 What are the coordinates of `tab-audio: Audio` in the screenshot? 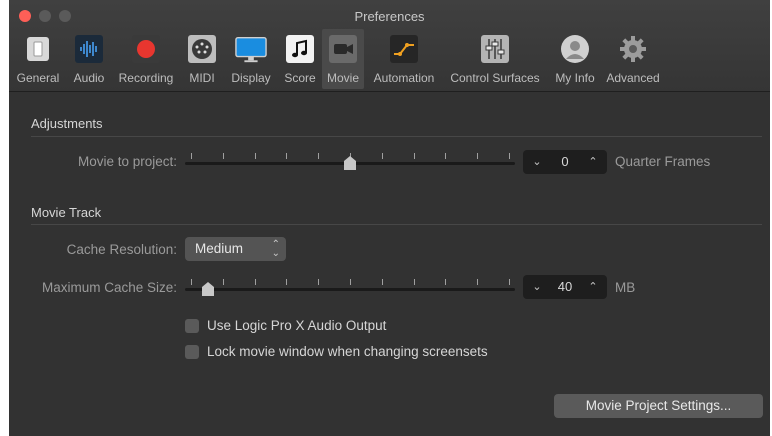 It's located at (89, 59).